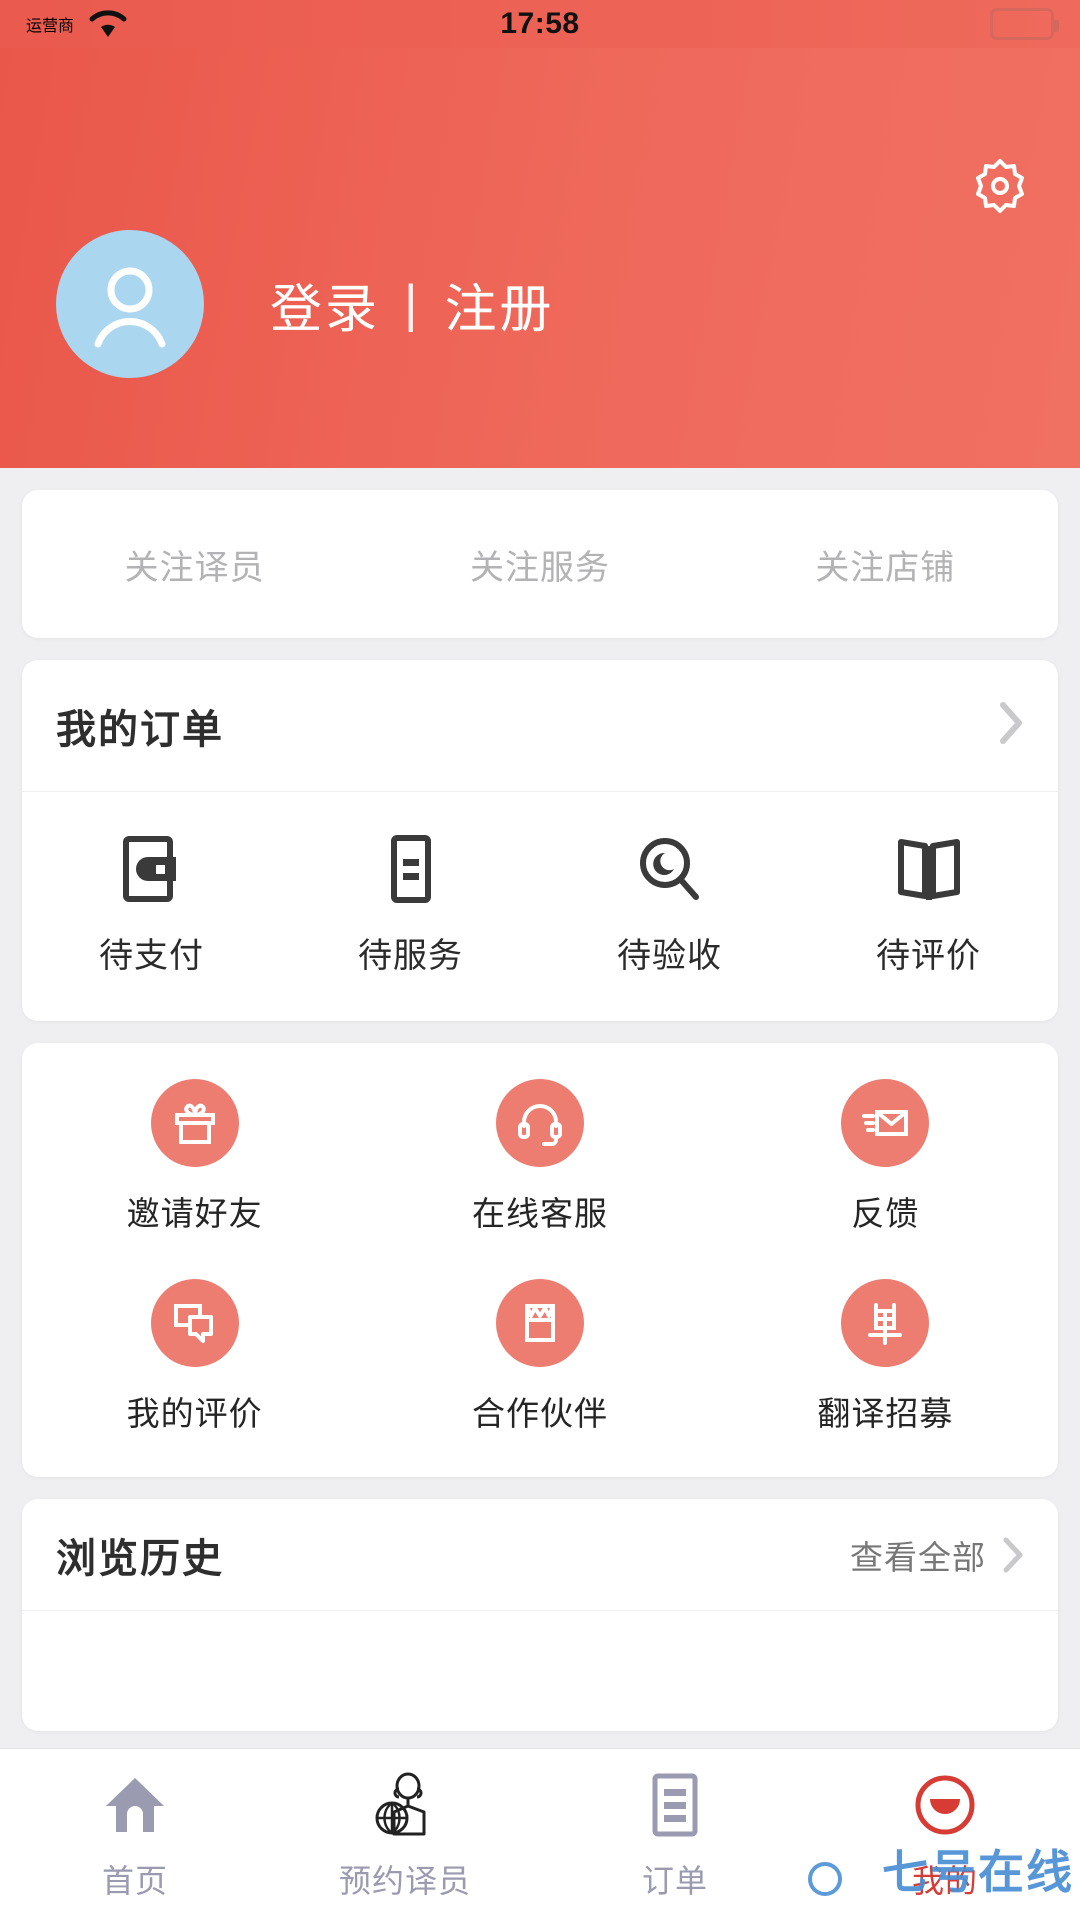  What do you see at coordinates (325, 304) in the screenshot?
I see `login-link: 登录` at bounding box center [325, 304].